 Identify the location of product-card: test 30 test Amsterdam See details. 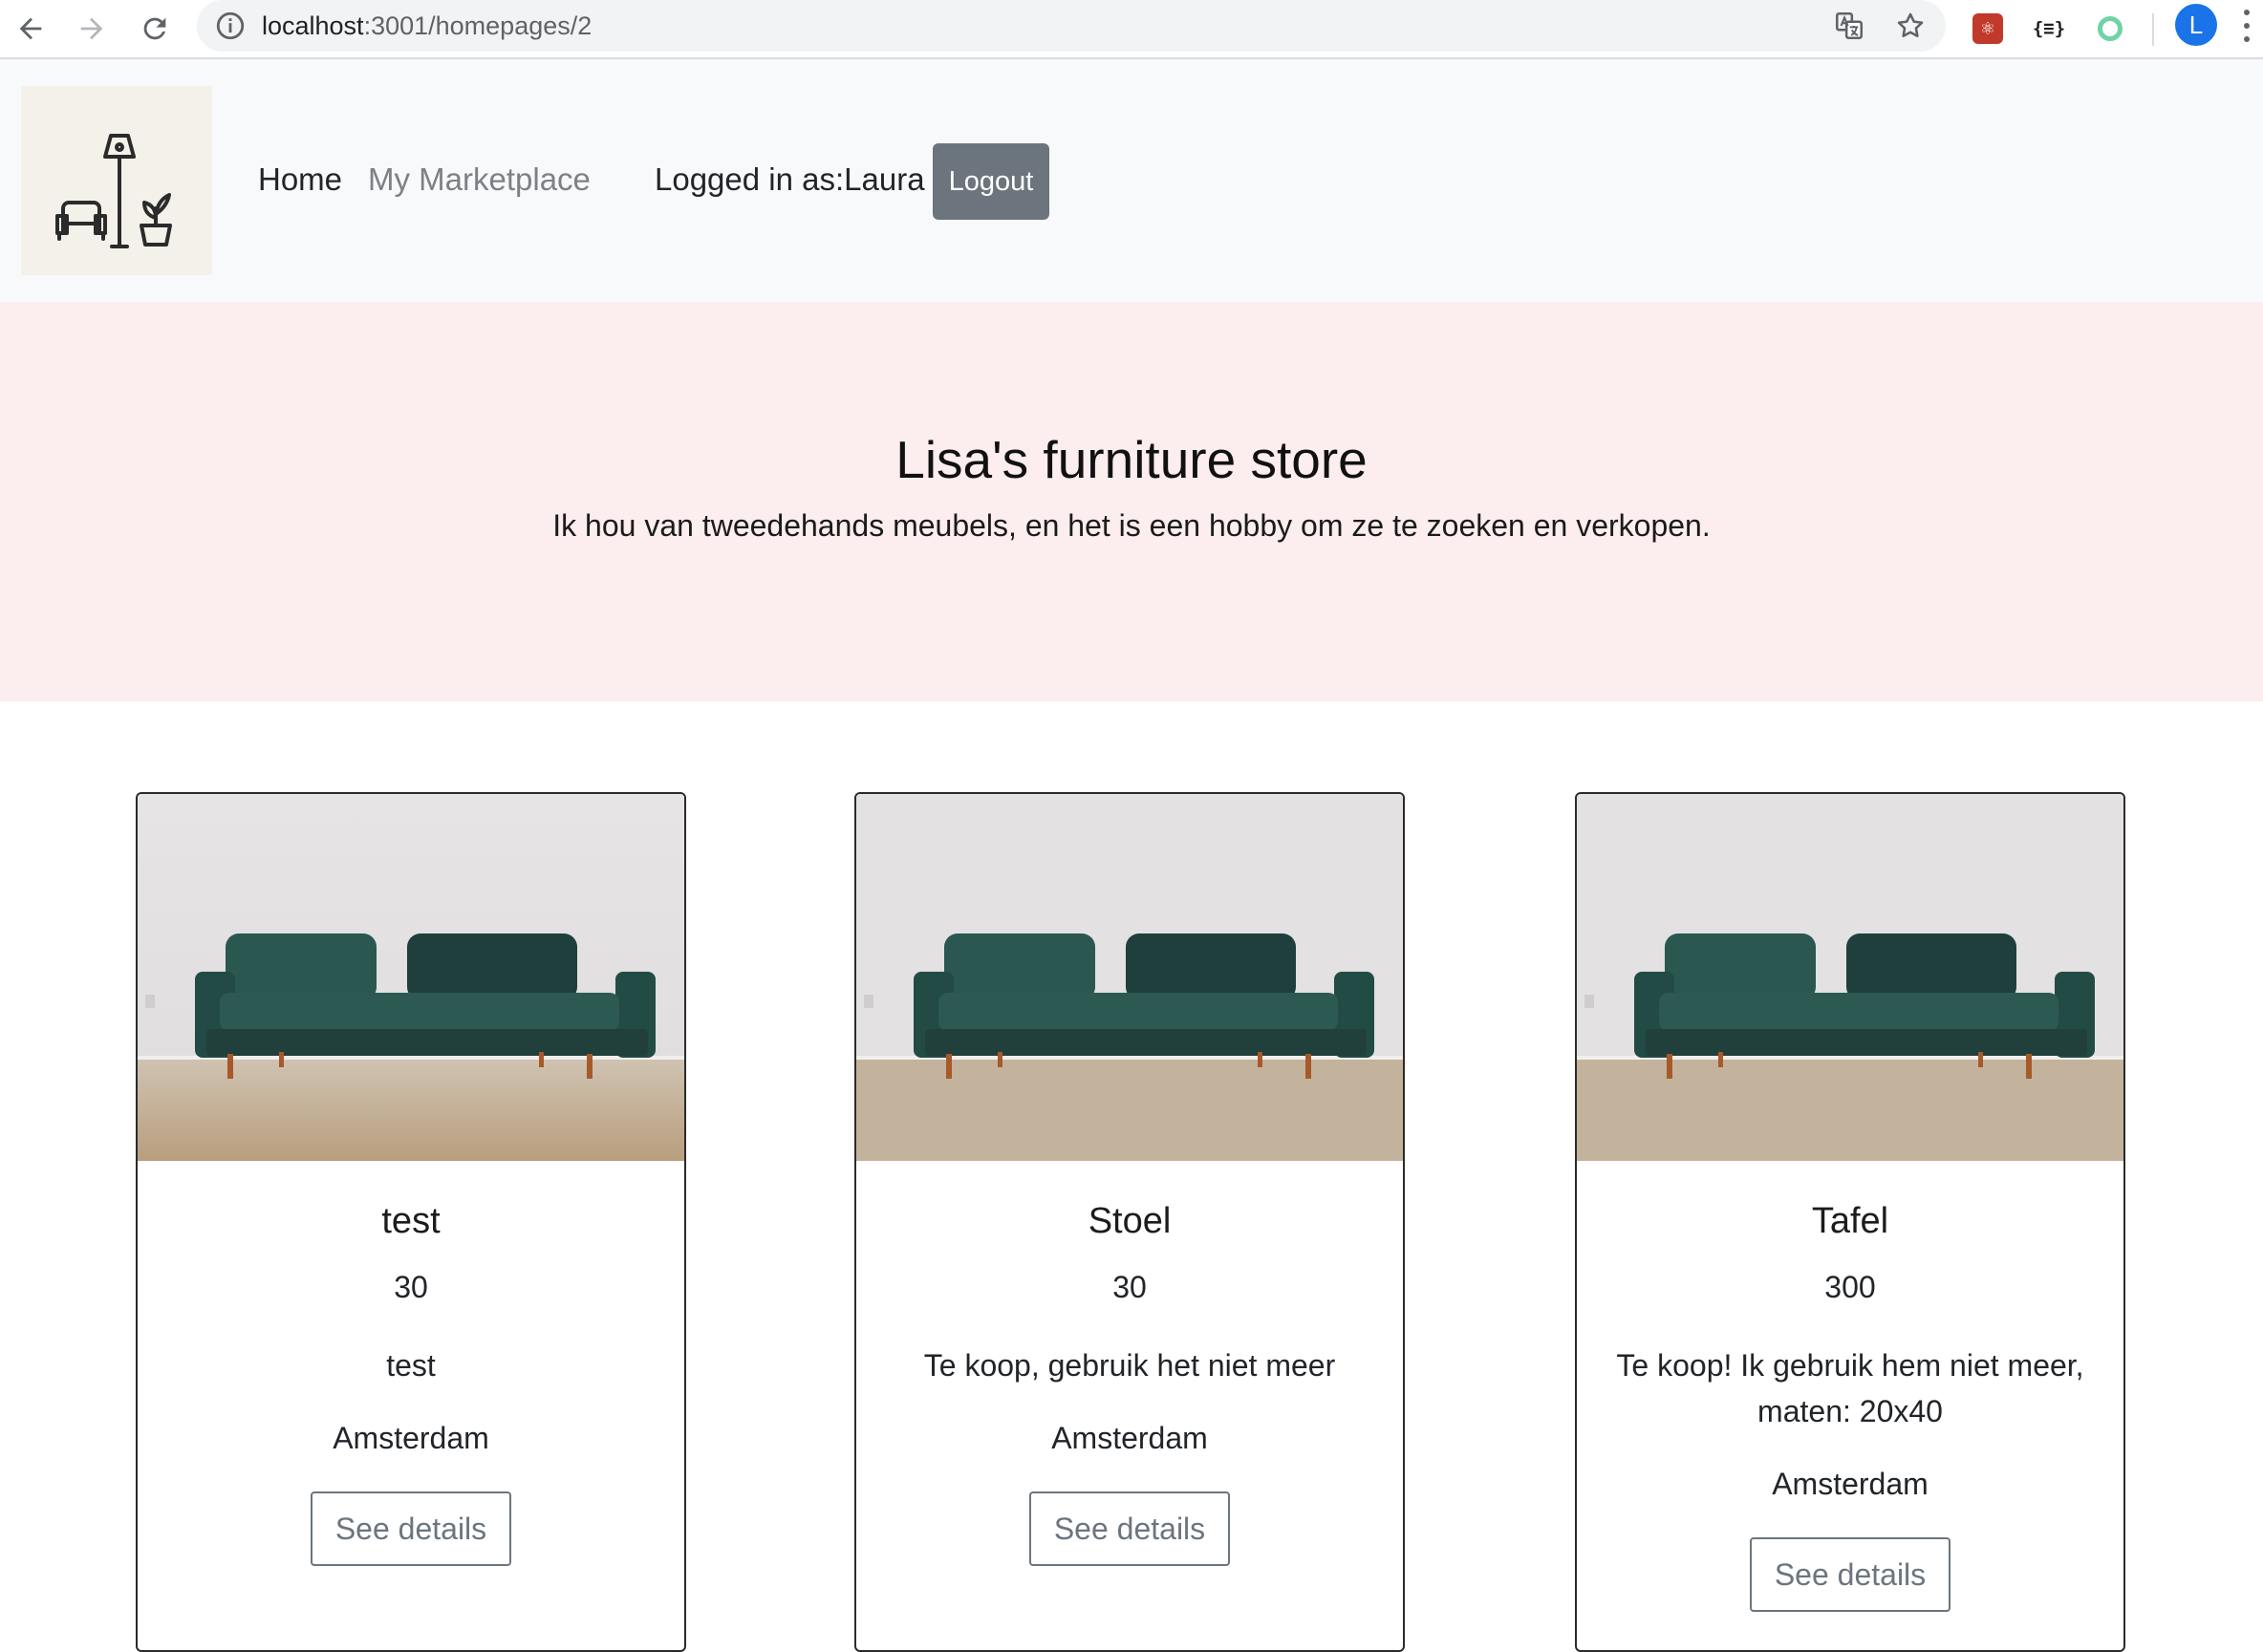
(411, 1222).